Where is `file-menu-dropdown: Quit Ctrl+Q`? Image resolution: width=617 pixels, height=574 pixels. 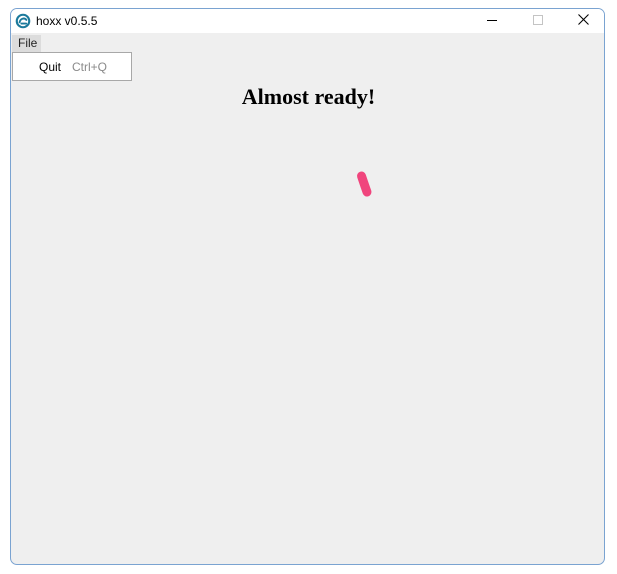 file-menu-dropdown: Quit Ctrl+Q is located at coordinates (72, 66).